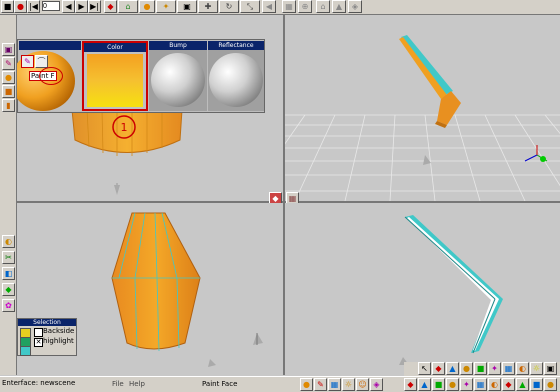  I want to click on status-light-icon: ☼, so click(348, 384).